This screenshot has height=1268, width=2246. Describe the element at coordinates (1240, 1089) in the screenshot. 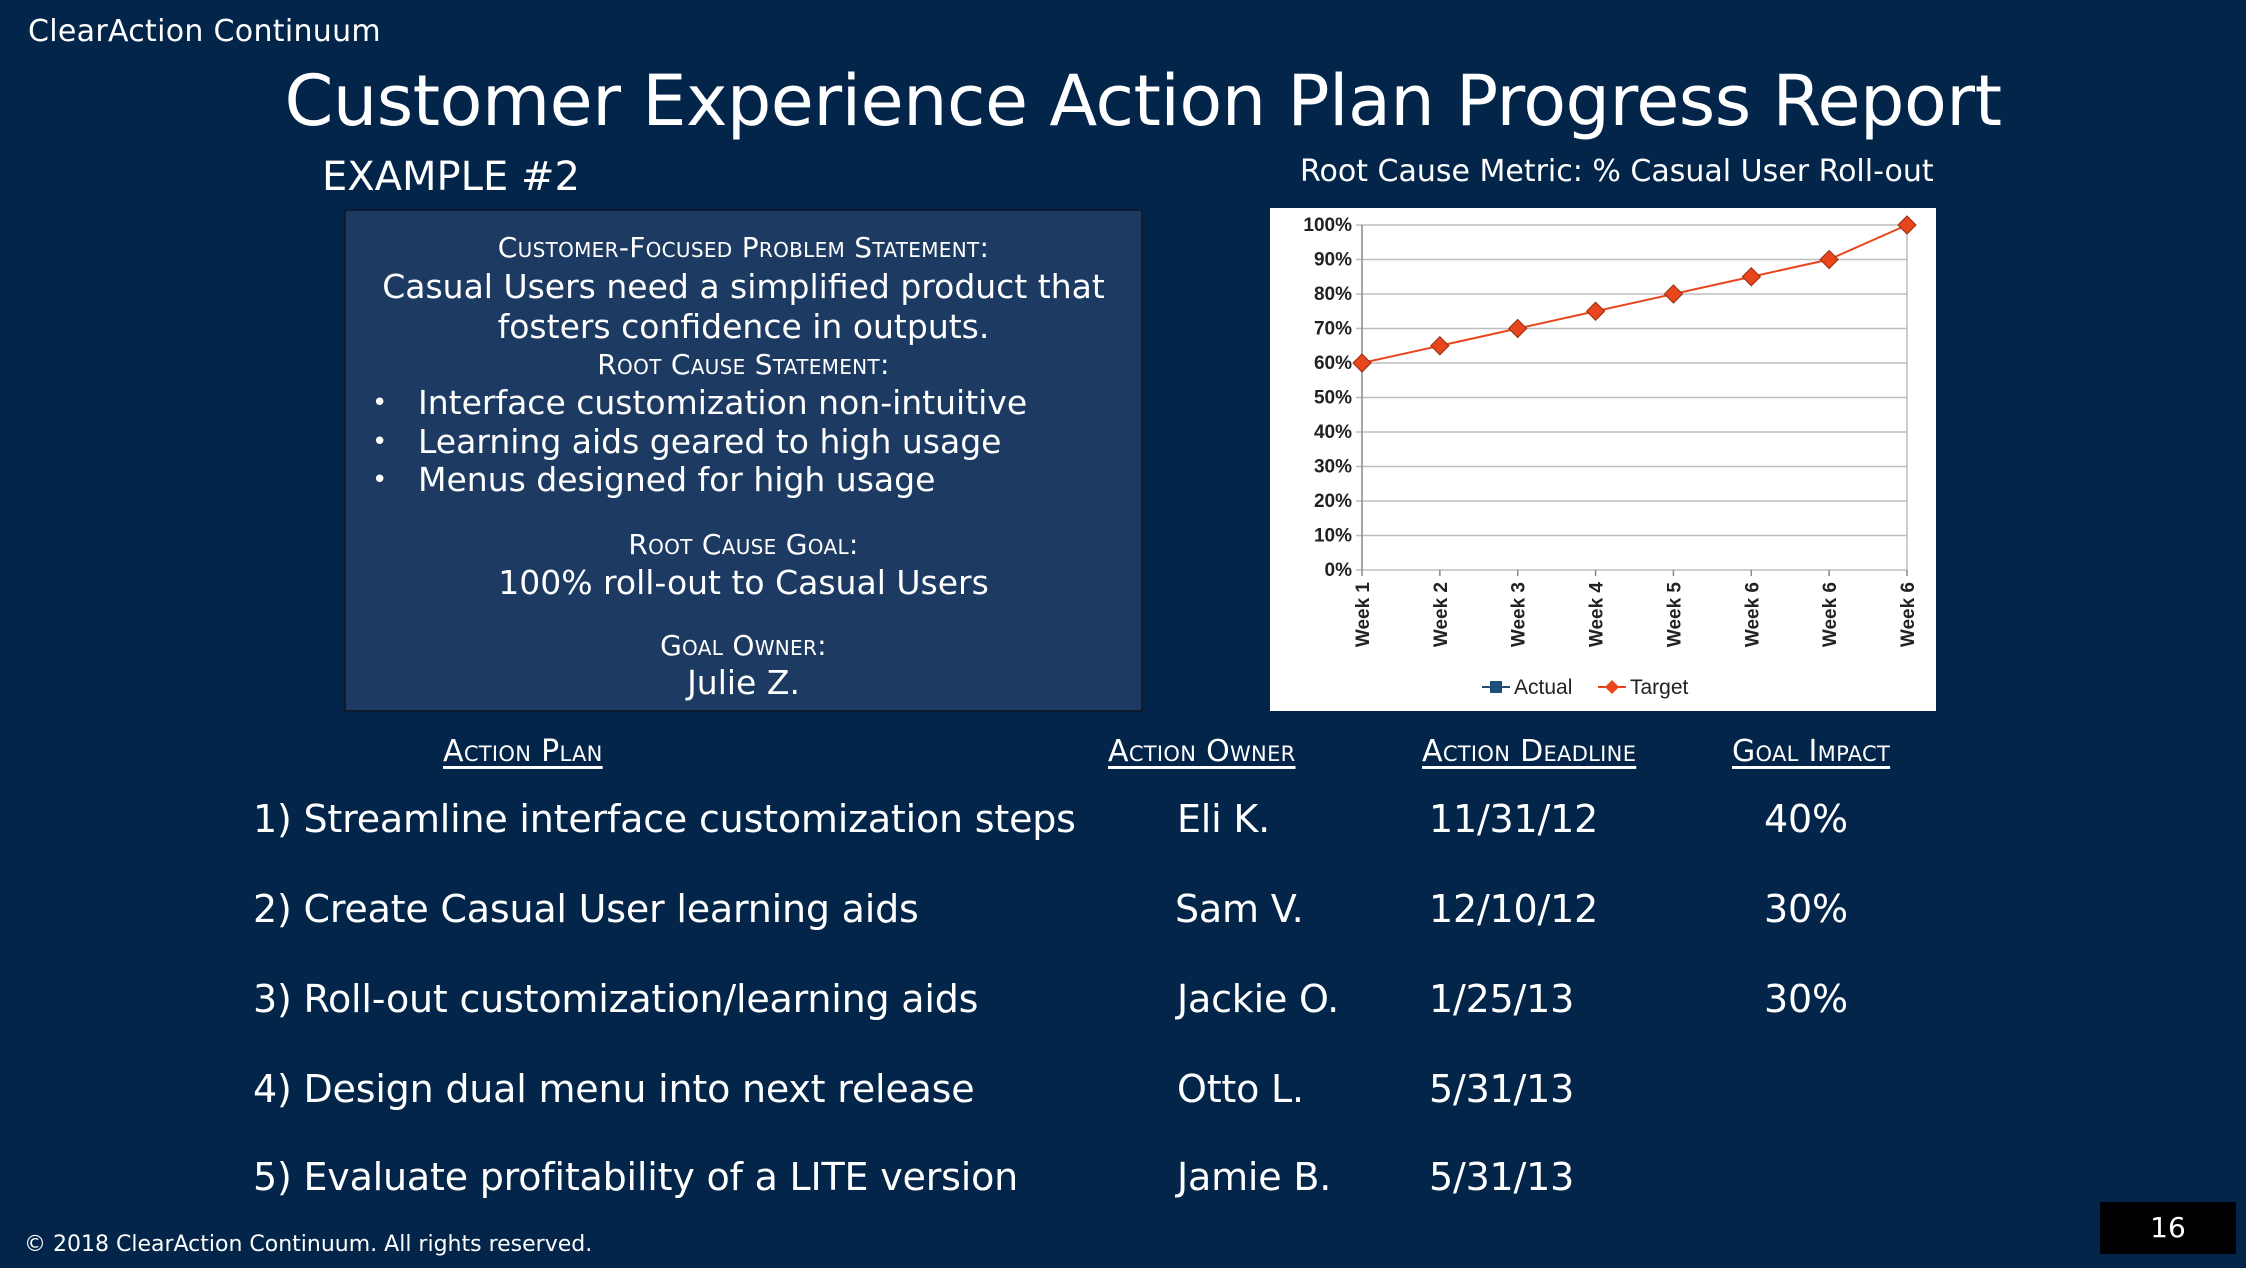

I see `table-cell-owner: Otto L.` at that location.